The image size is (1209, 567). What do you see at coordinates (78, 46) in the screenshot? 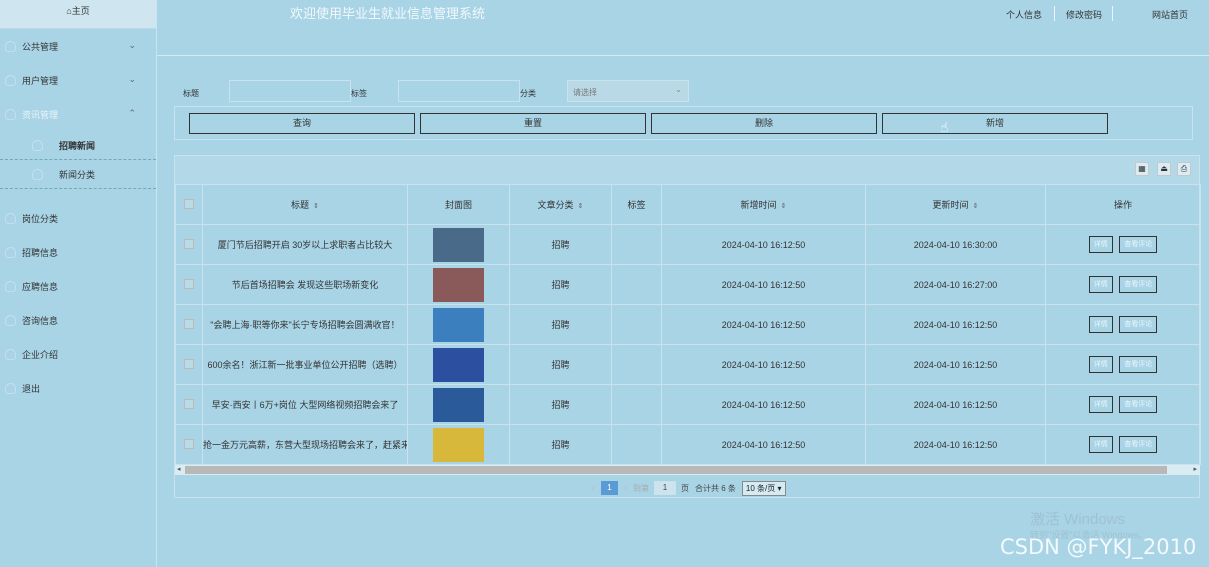
I see `sidebar-item-public: 公共管理 ⌄` at bounding box center [78, 46].